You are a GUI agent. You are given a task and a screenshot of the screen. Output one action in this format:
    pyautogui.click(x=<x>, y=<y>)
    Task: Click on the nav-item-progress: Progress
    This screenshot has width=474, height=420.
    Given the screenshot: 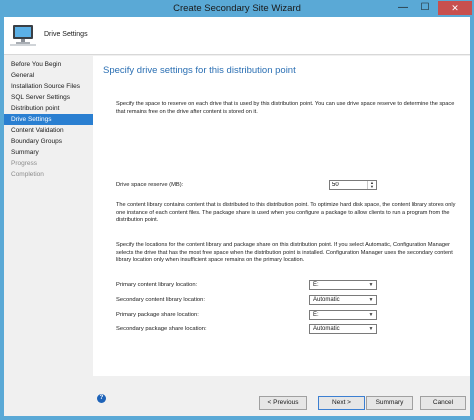 What is the action you would take?
    pyautogui.click(x=24, y=163)
    